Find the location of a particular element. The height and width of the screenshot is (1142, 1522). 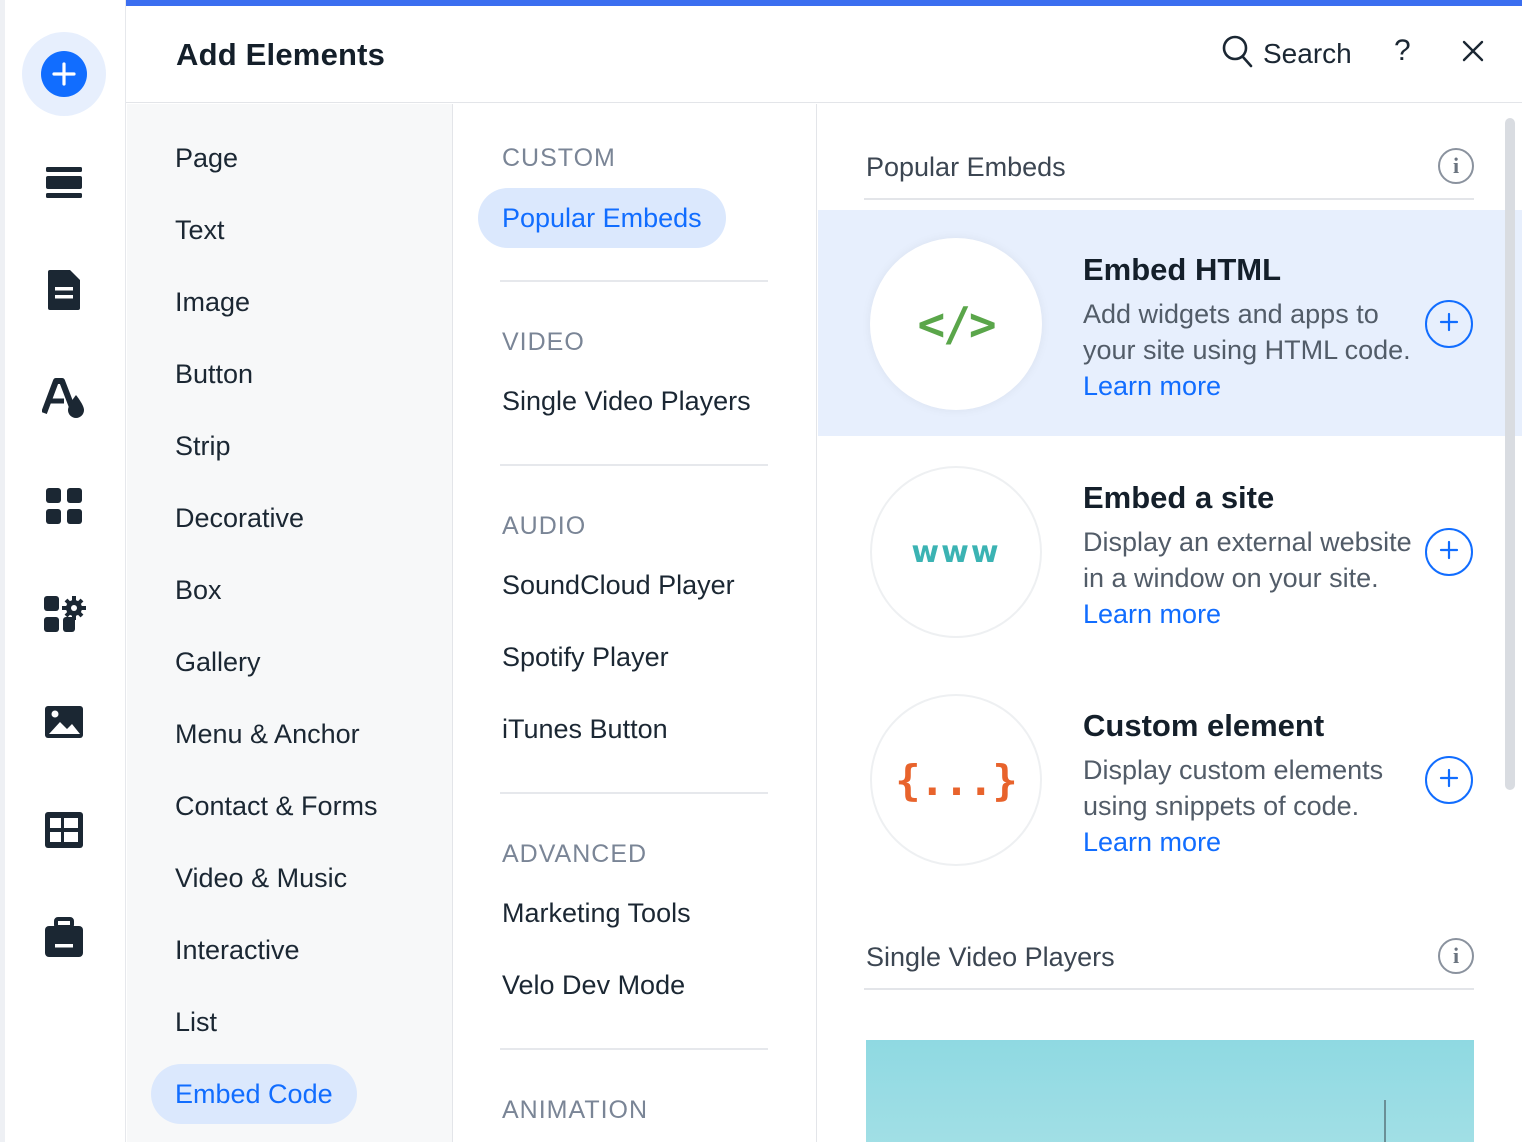

subcategory-popular-embeds: Popular Embeds is located at coordinates (602, 218).